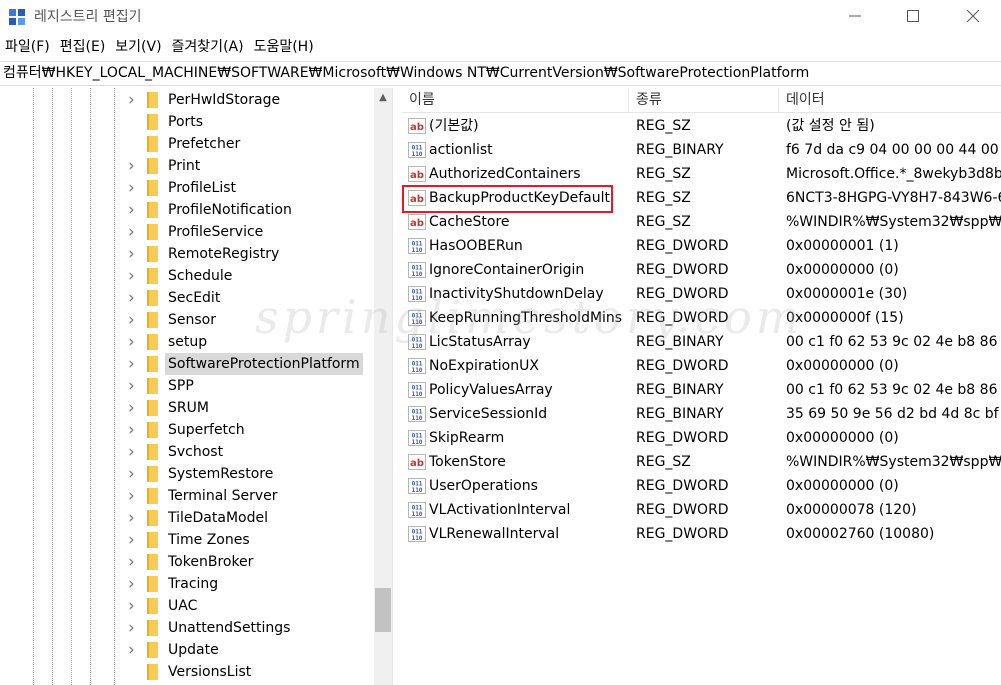 This screenshot has height=685, width=1001. Describe the element at coordinates (680, 342) in the screenshot. I see `value-type: REG_BINARY` at that location.